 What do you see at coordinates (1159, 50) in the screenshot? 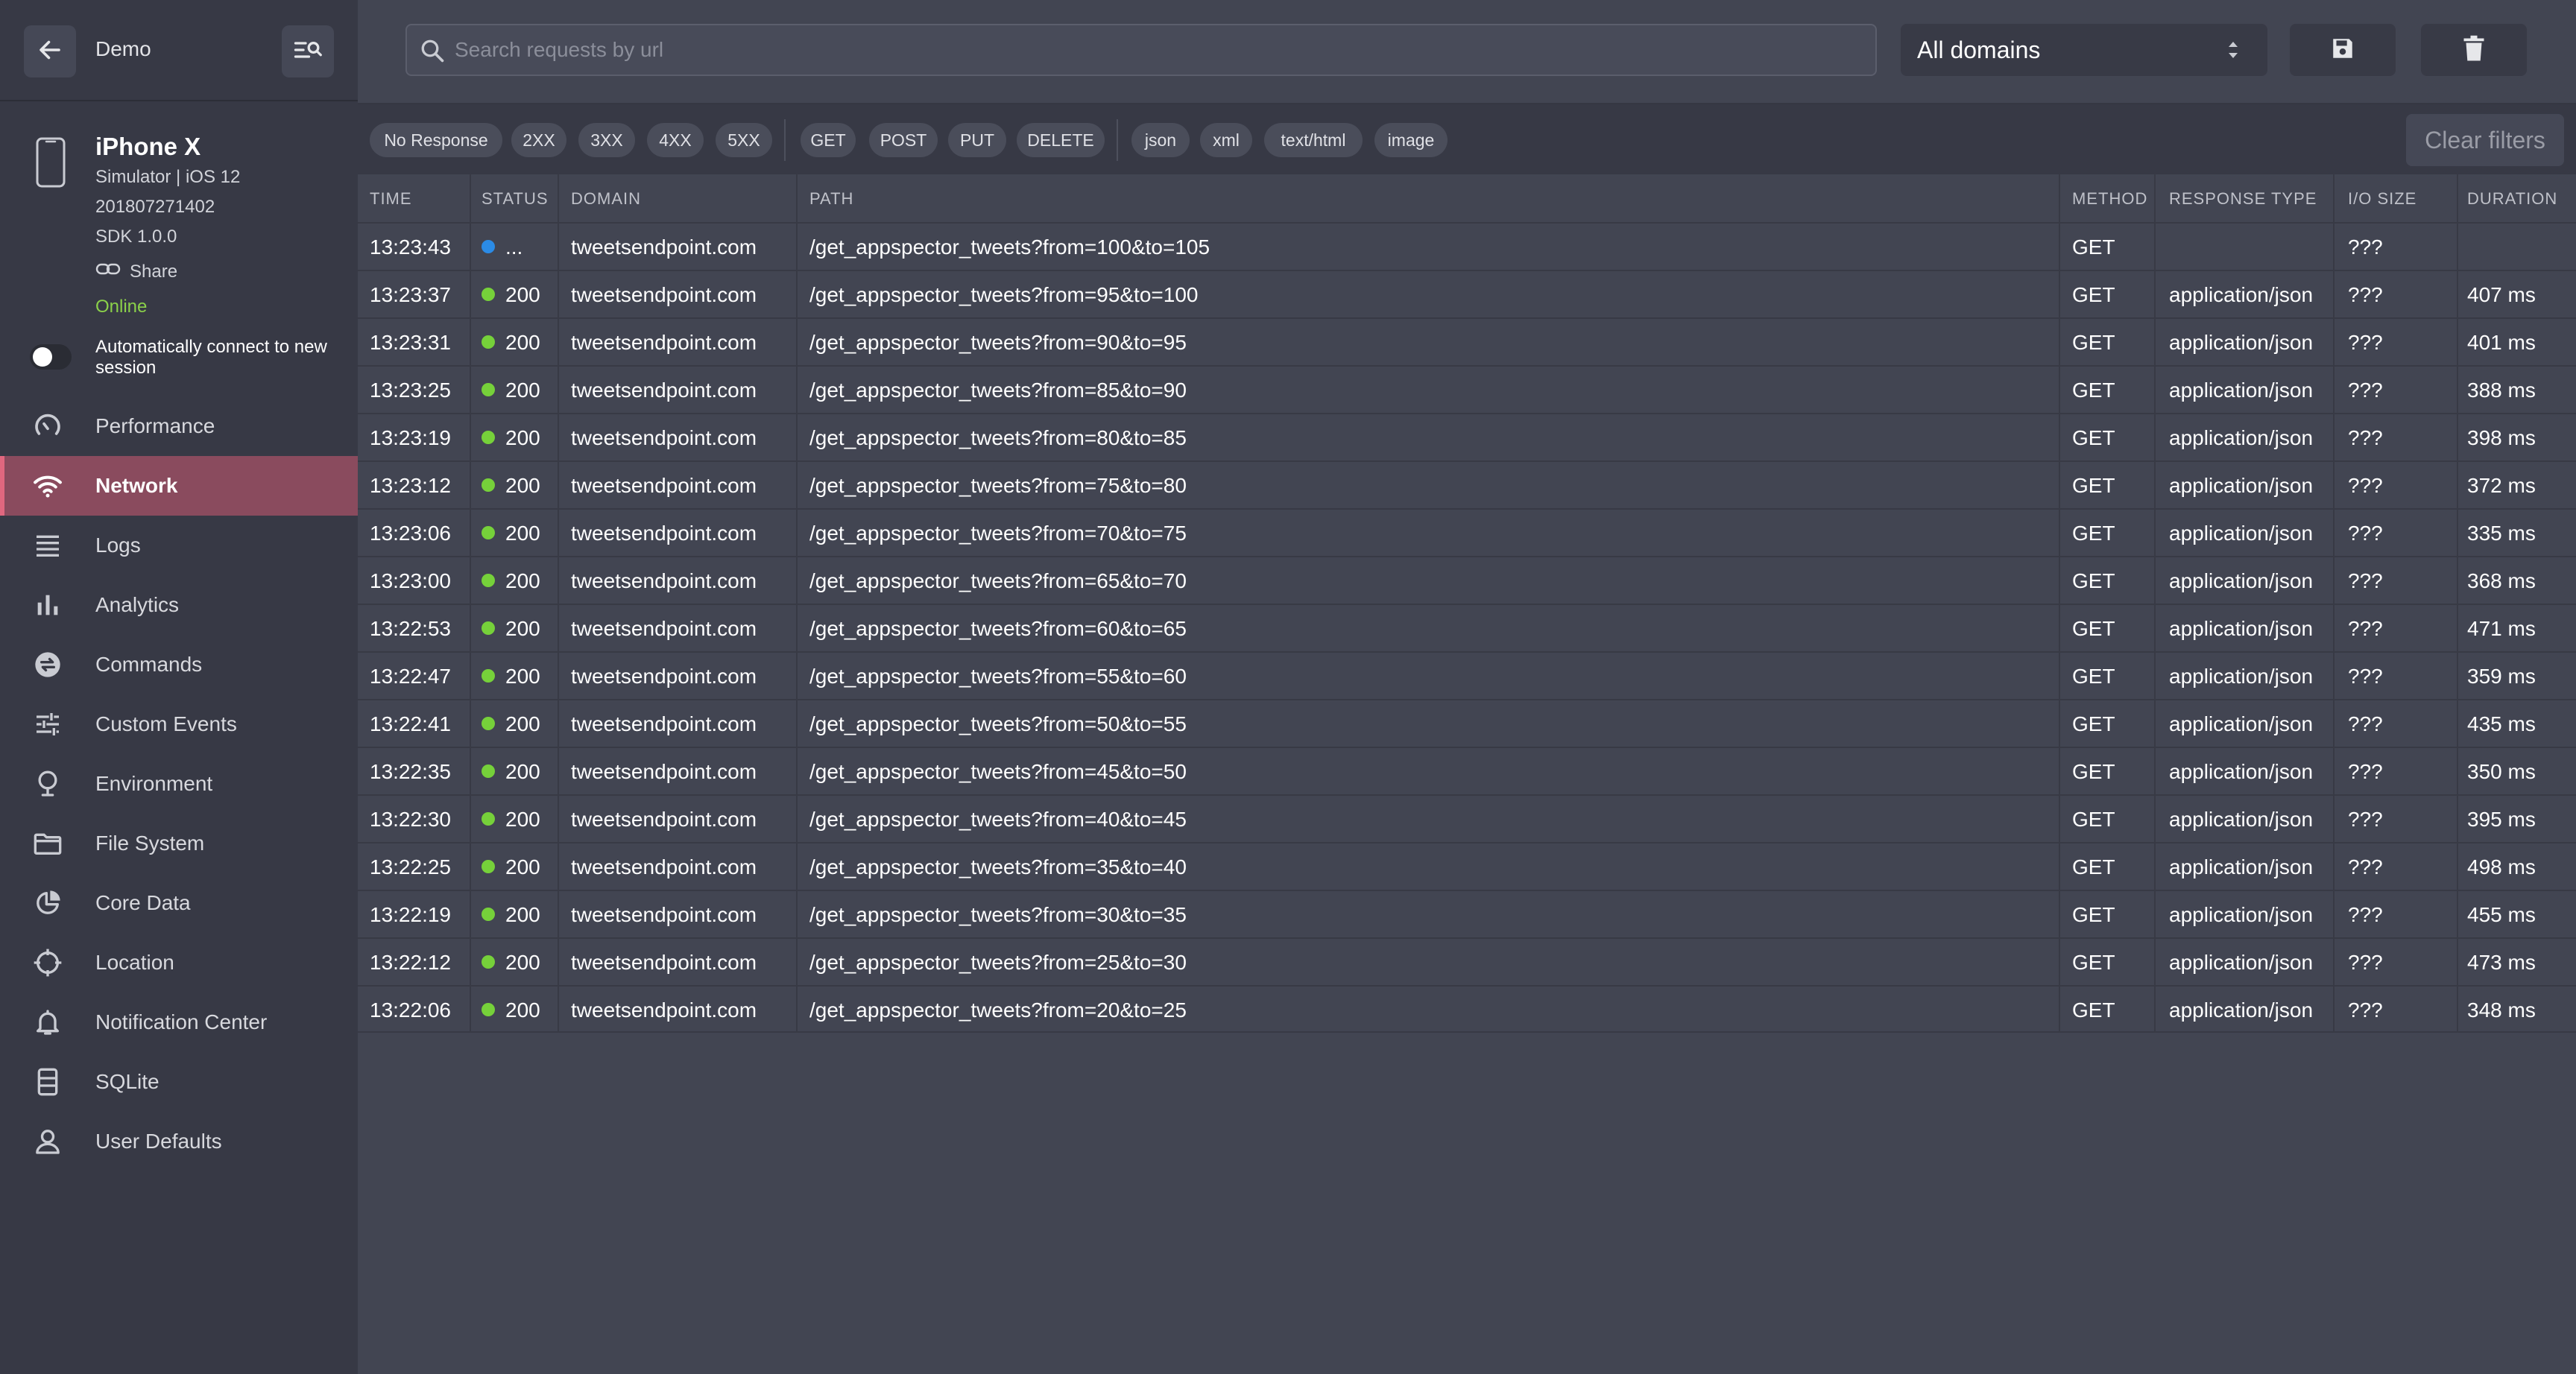
I see `search-input` at bounding box center [1159, 50].